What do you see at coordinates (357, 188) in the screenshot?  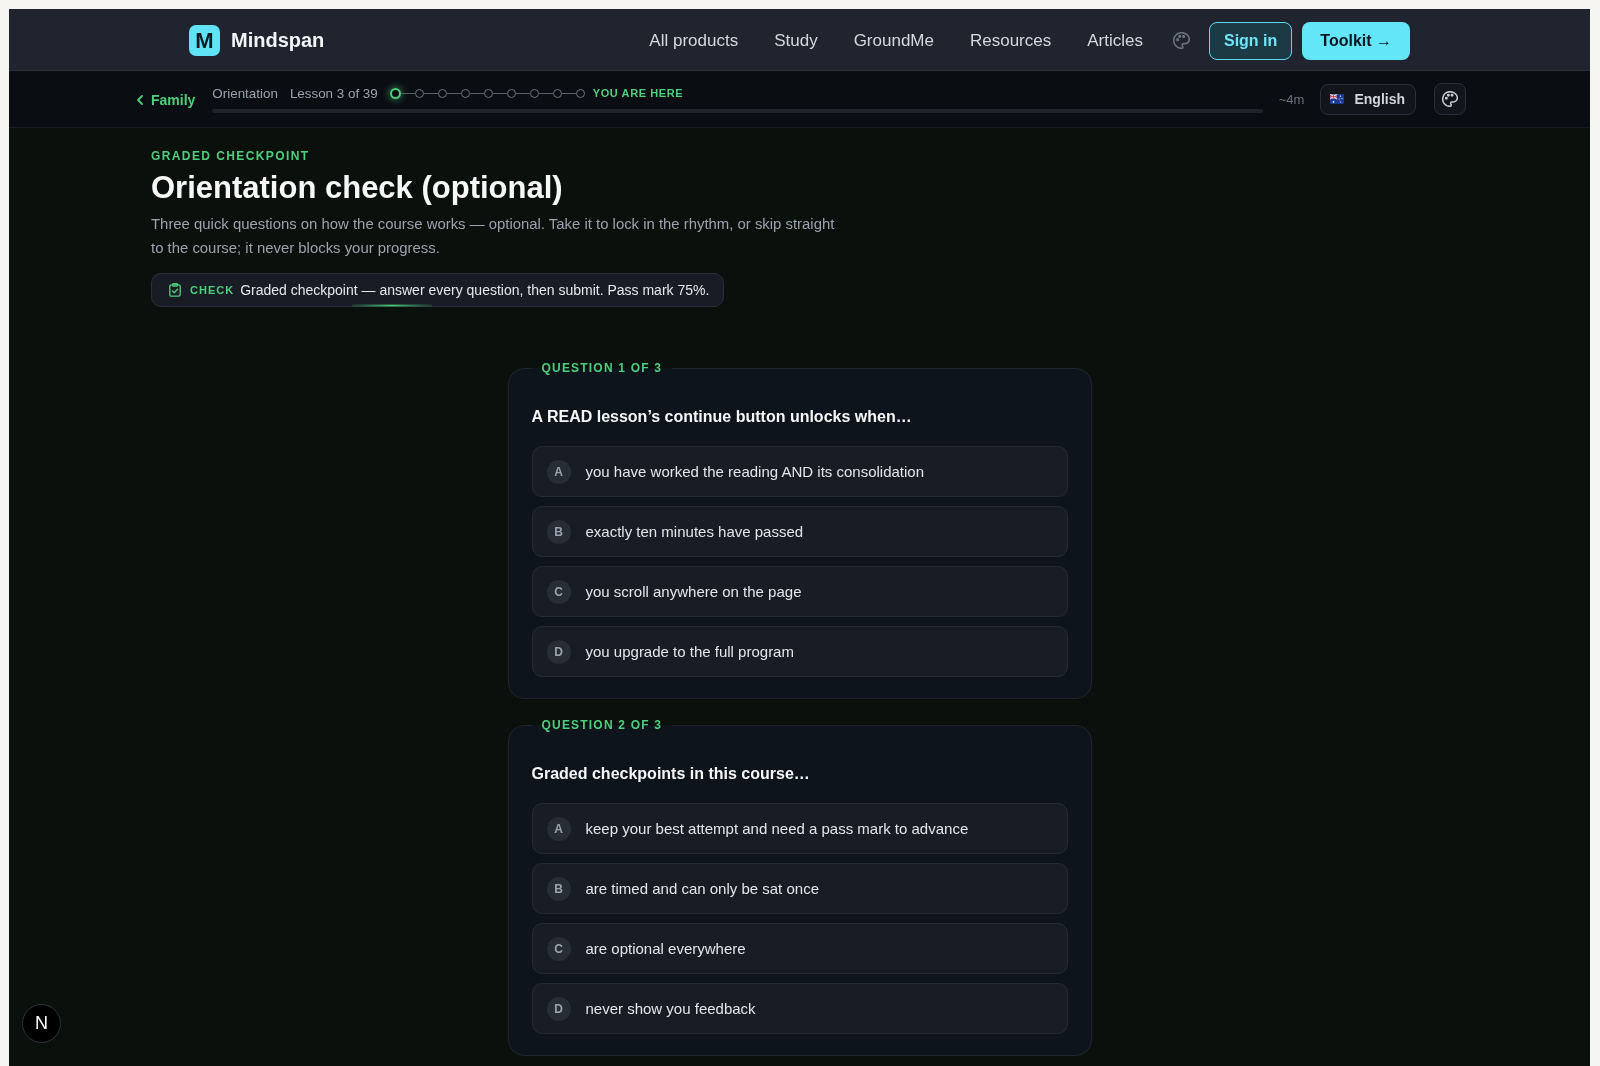 I see `page-title: Orientation check (optional)` at bounding box center [357, 188].